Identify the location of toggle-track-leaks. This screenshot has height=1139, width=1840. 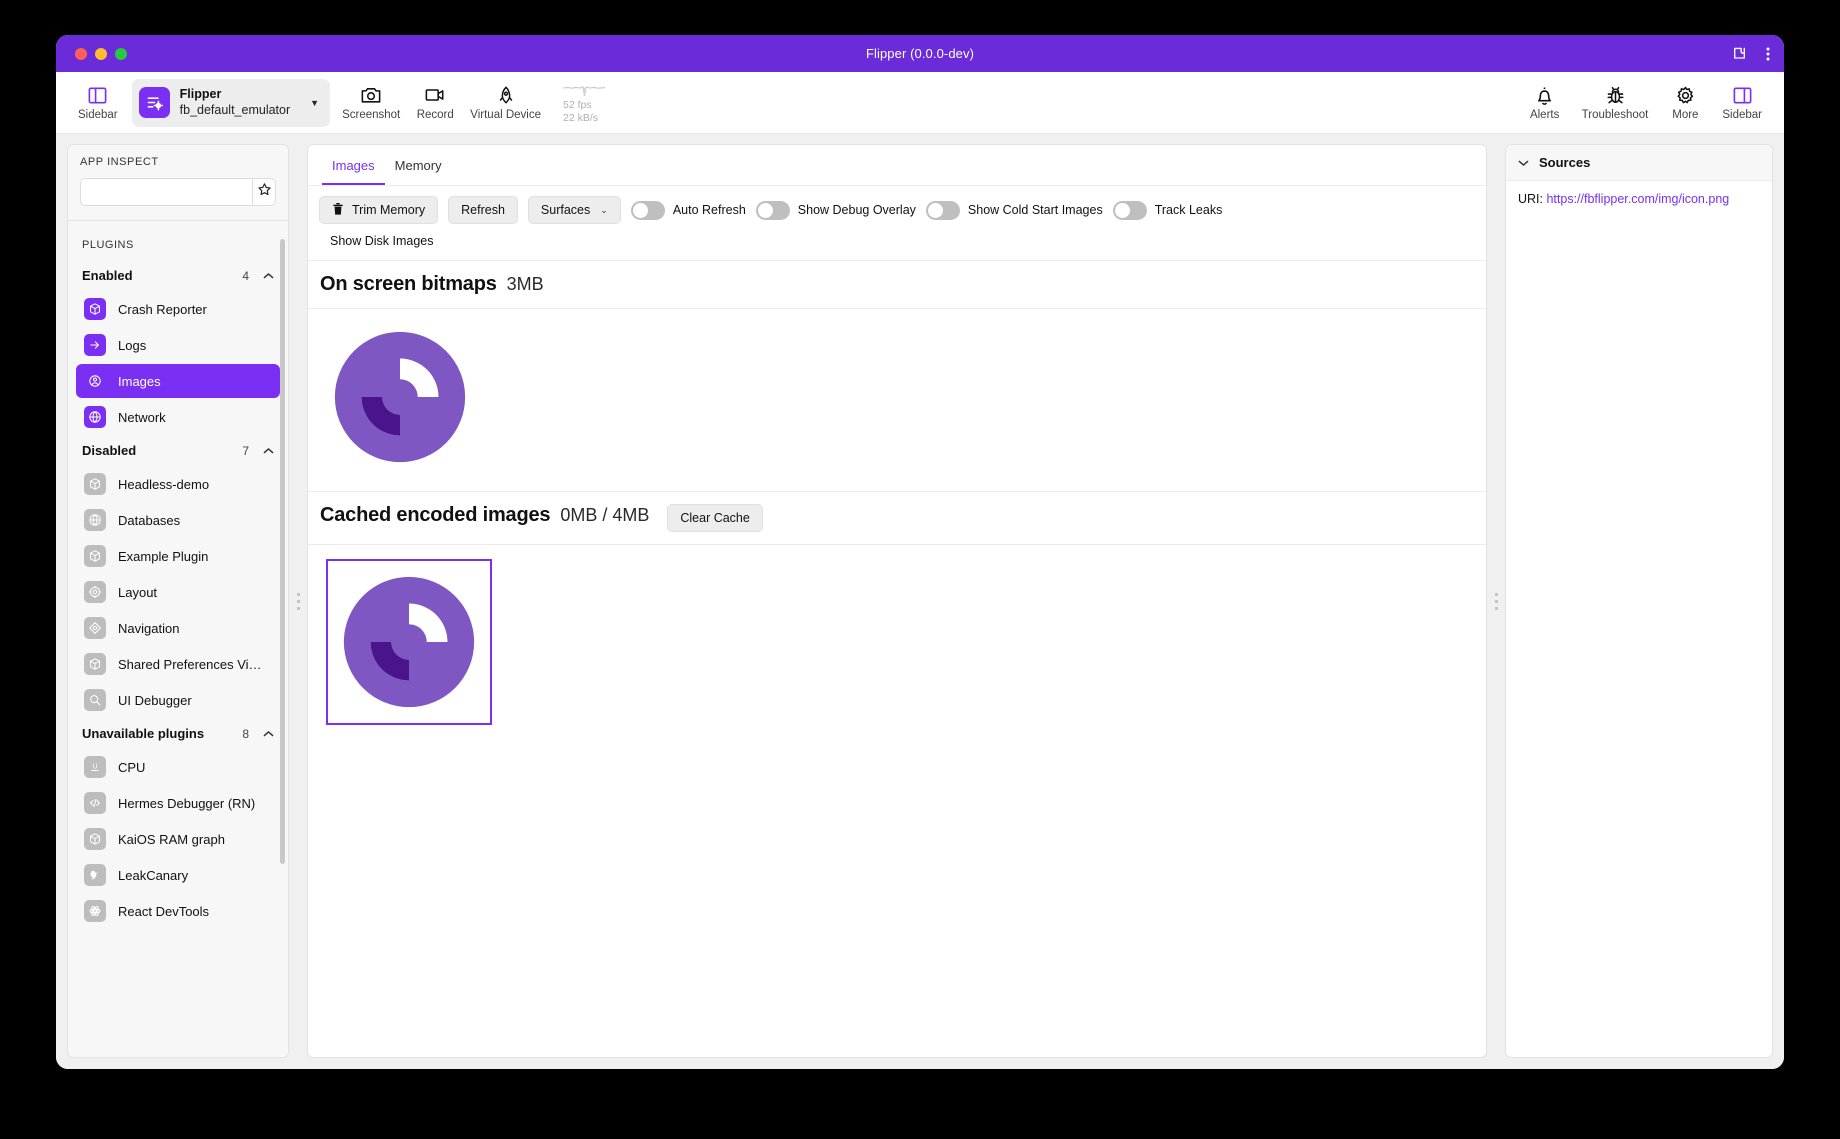
(1129, 210).